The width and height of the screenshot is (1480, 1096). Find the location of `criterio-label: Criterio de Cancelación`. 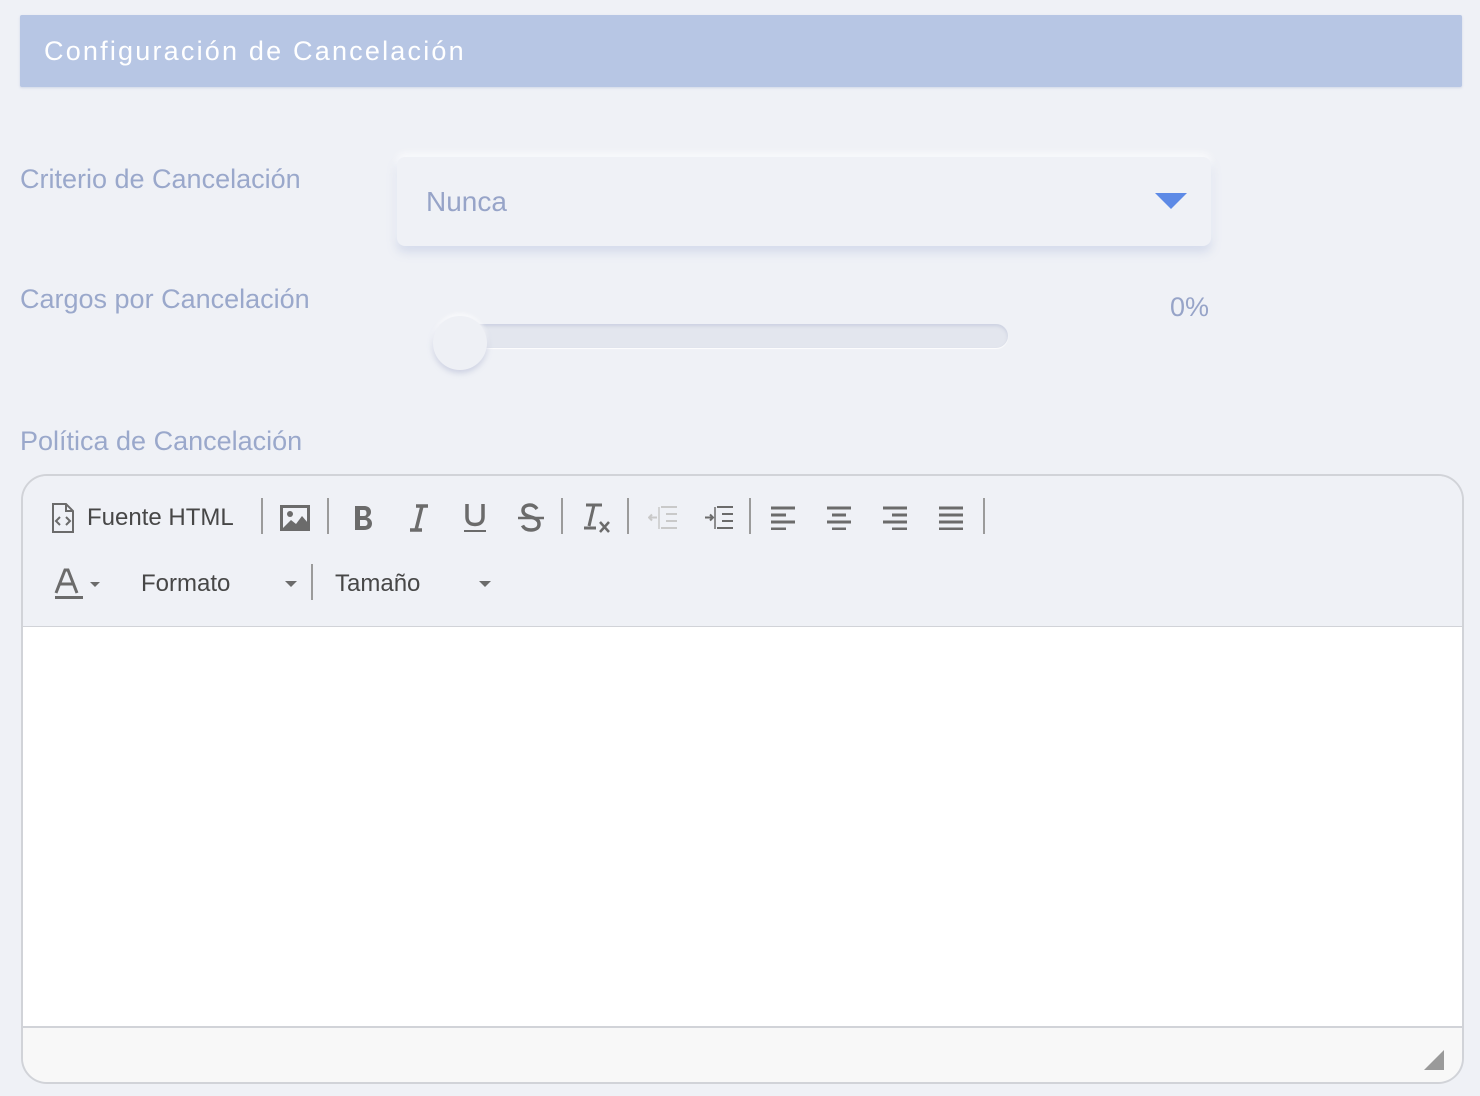

criterio-label: Criterio de Cancelación is located at coordinates (160, 179).